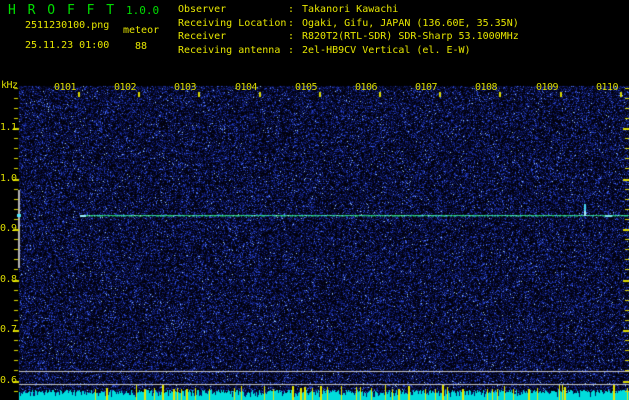 The image size is (629, 400). What do you see at coordinates (426, 87) in the screenshot?
I see `time-tick-label: 0107` at bounding box center [426, 87].